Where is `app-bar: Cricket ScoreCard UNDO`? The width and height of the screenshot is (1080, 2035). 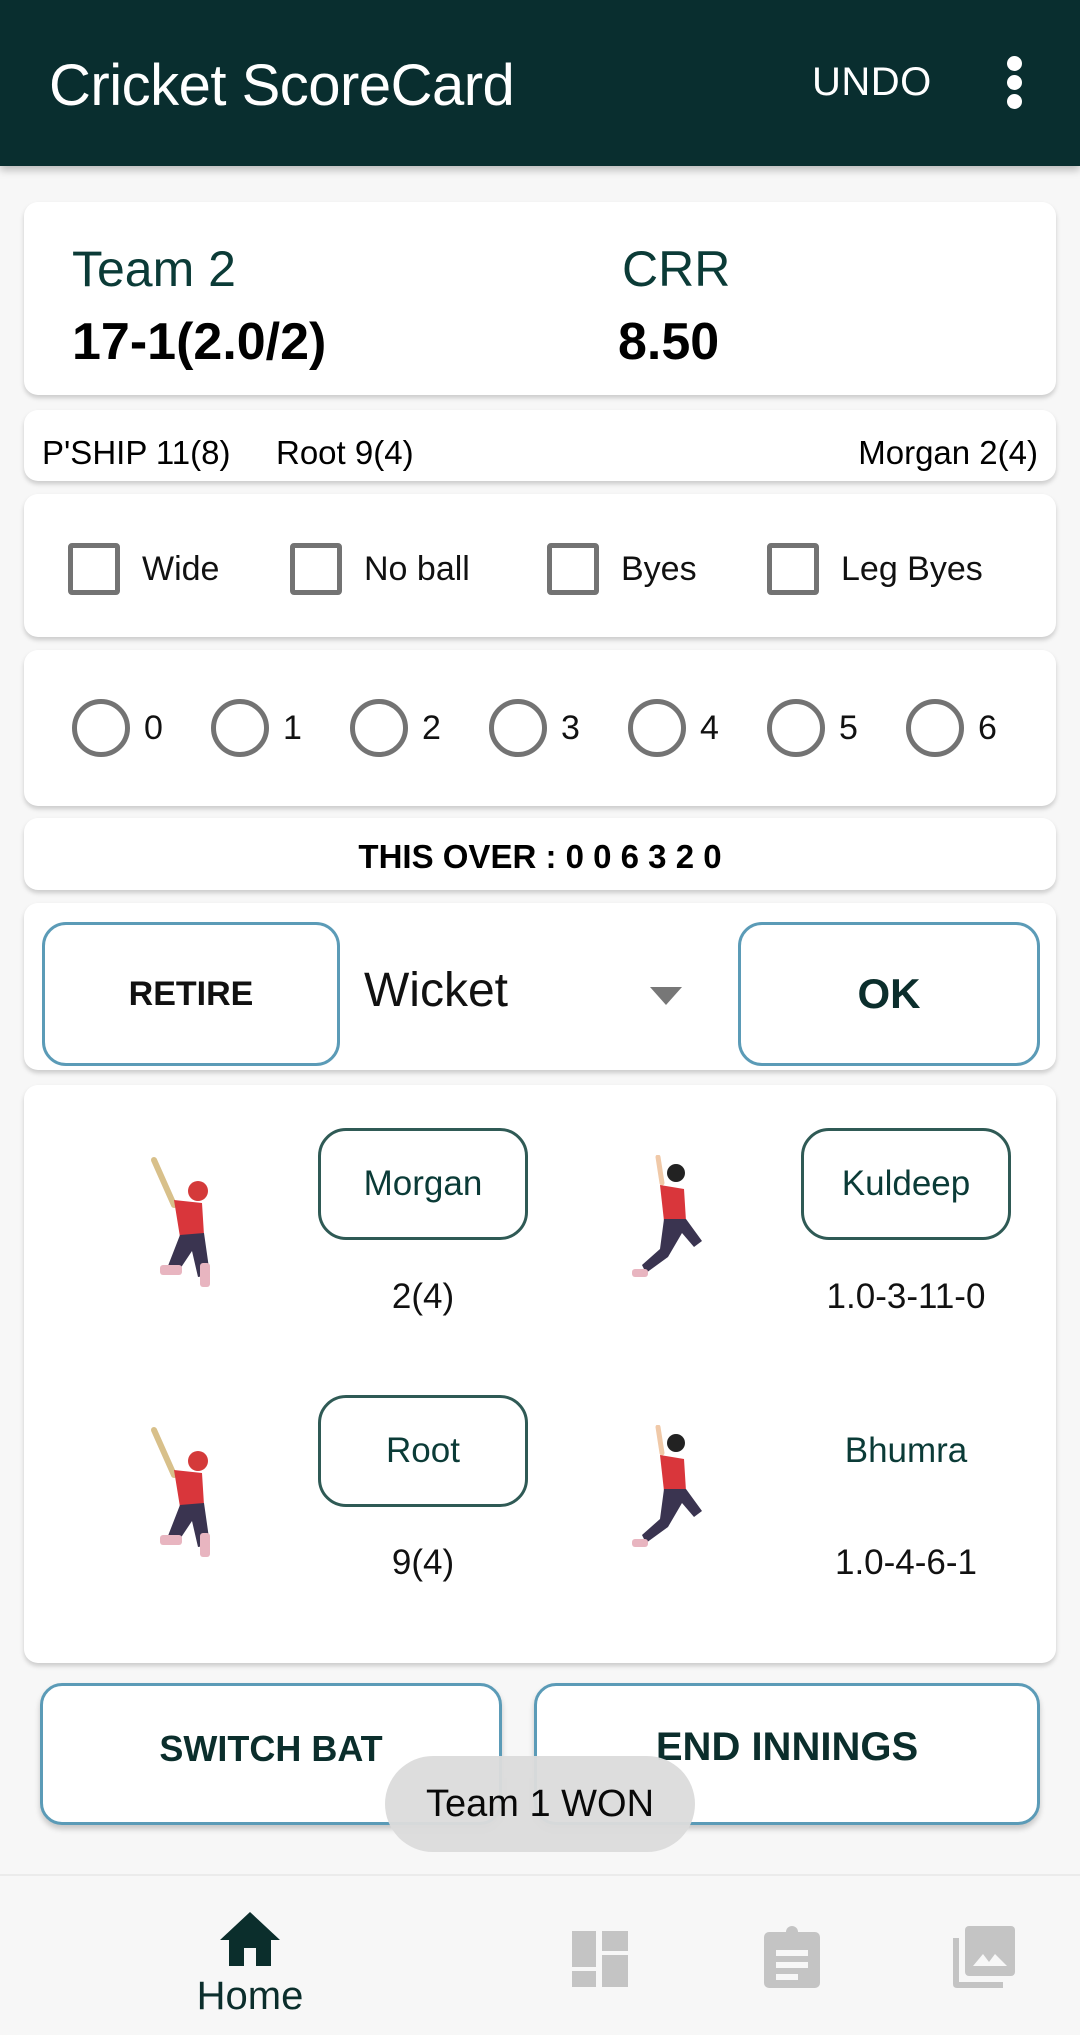
app-bar: Cricket ScoreCard UNDO is located at coordinates (540, 83).